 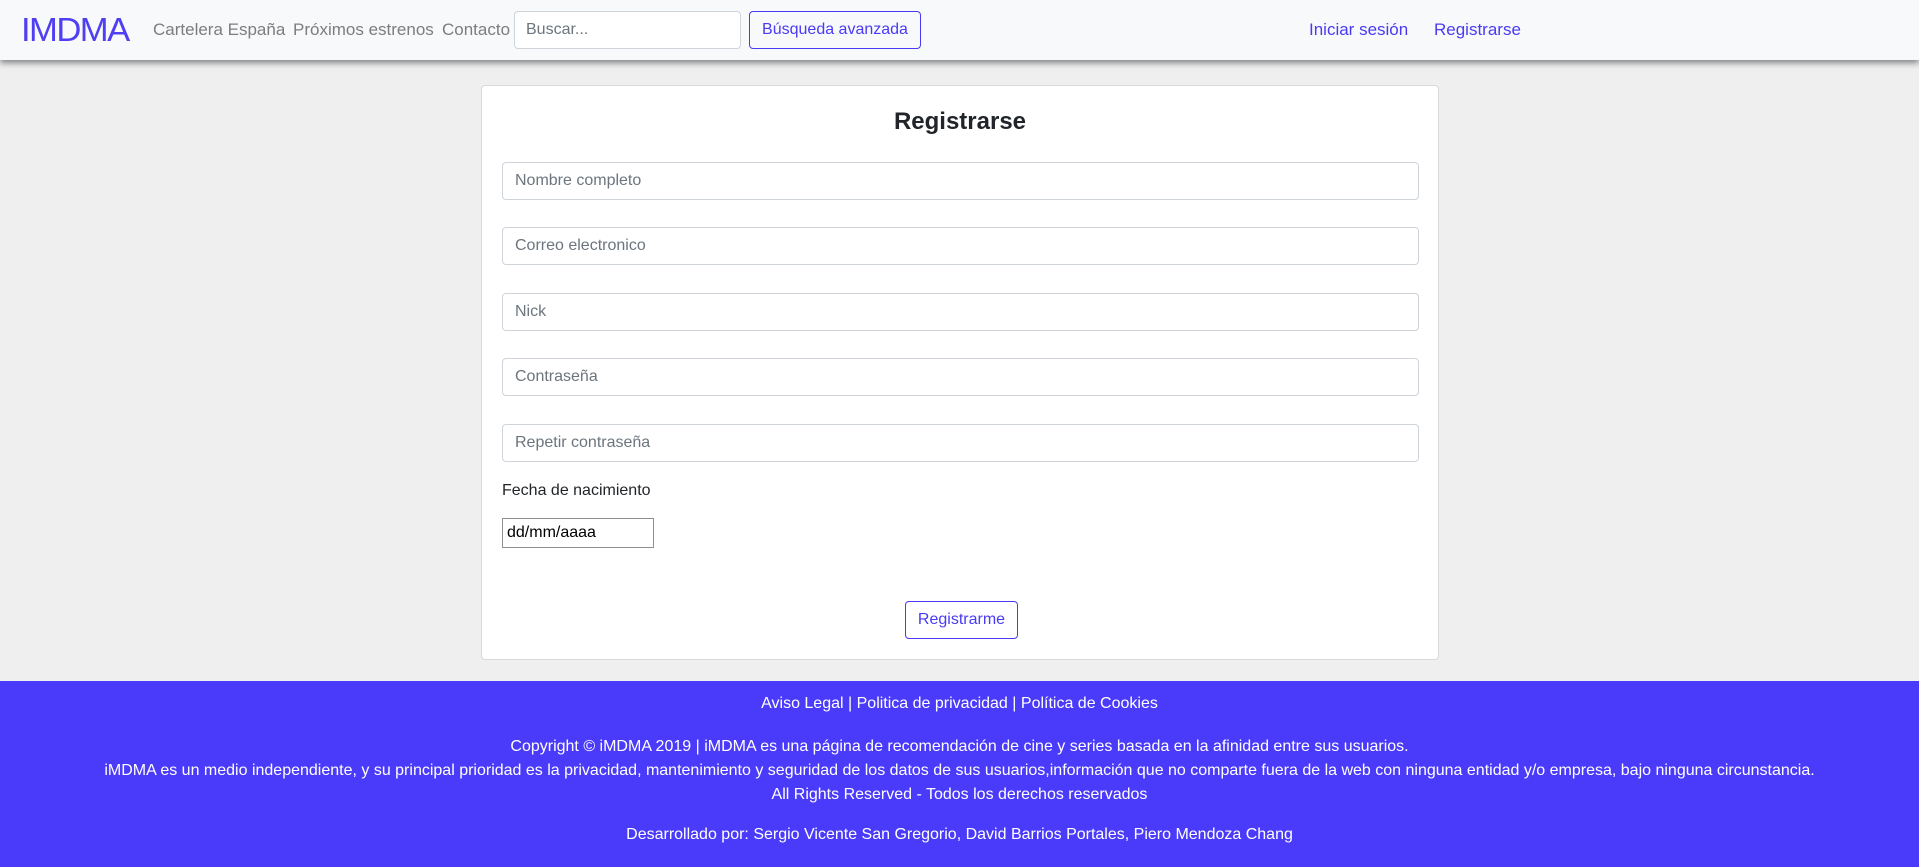 I want to click on nav-link-cartelera: Cartelera España, so click(x=219, y=30).